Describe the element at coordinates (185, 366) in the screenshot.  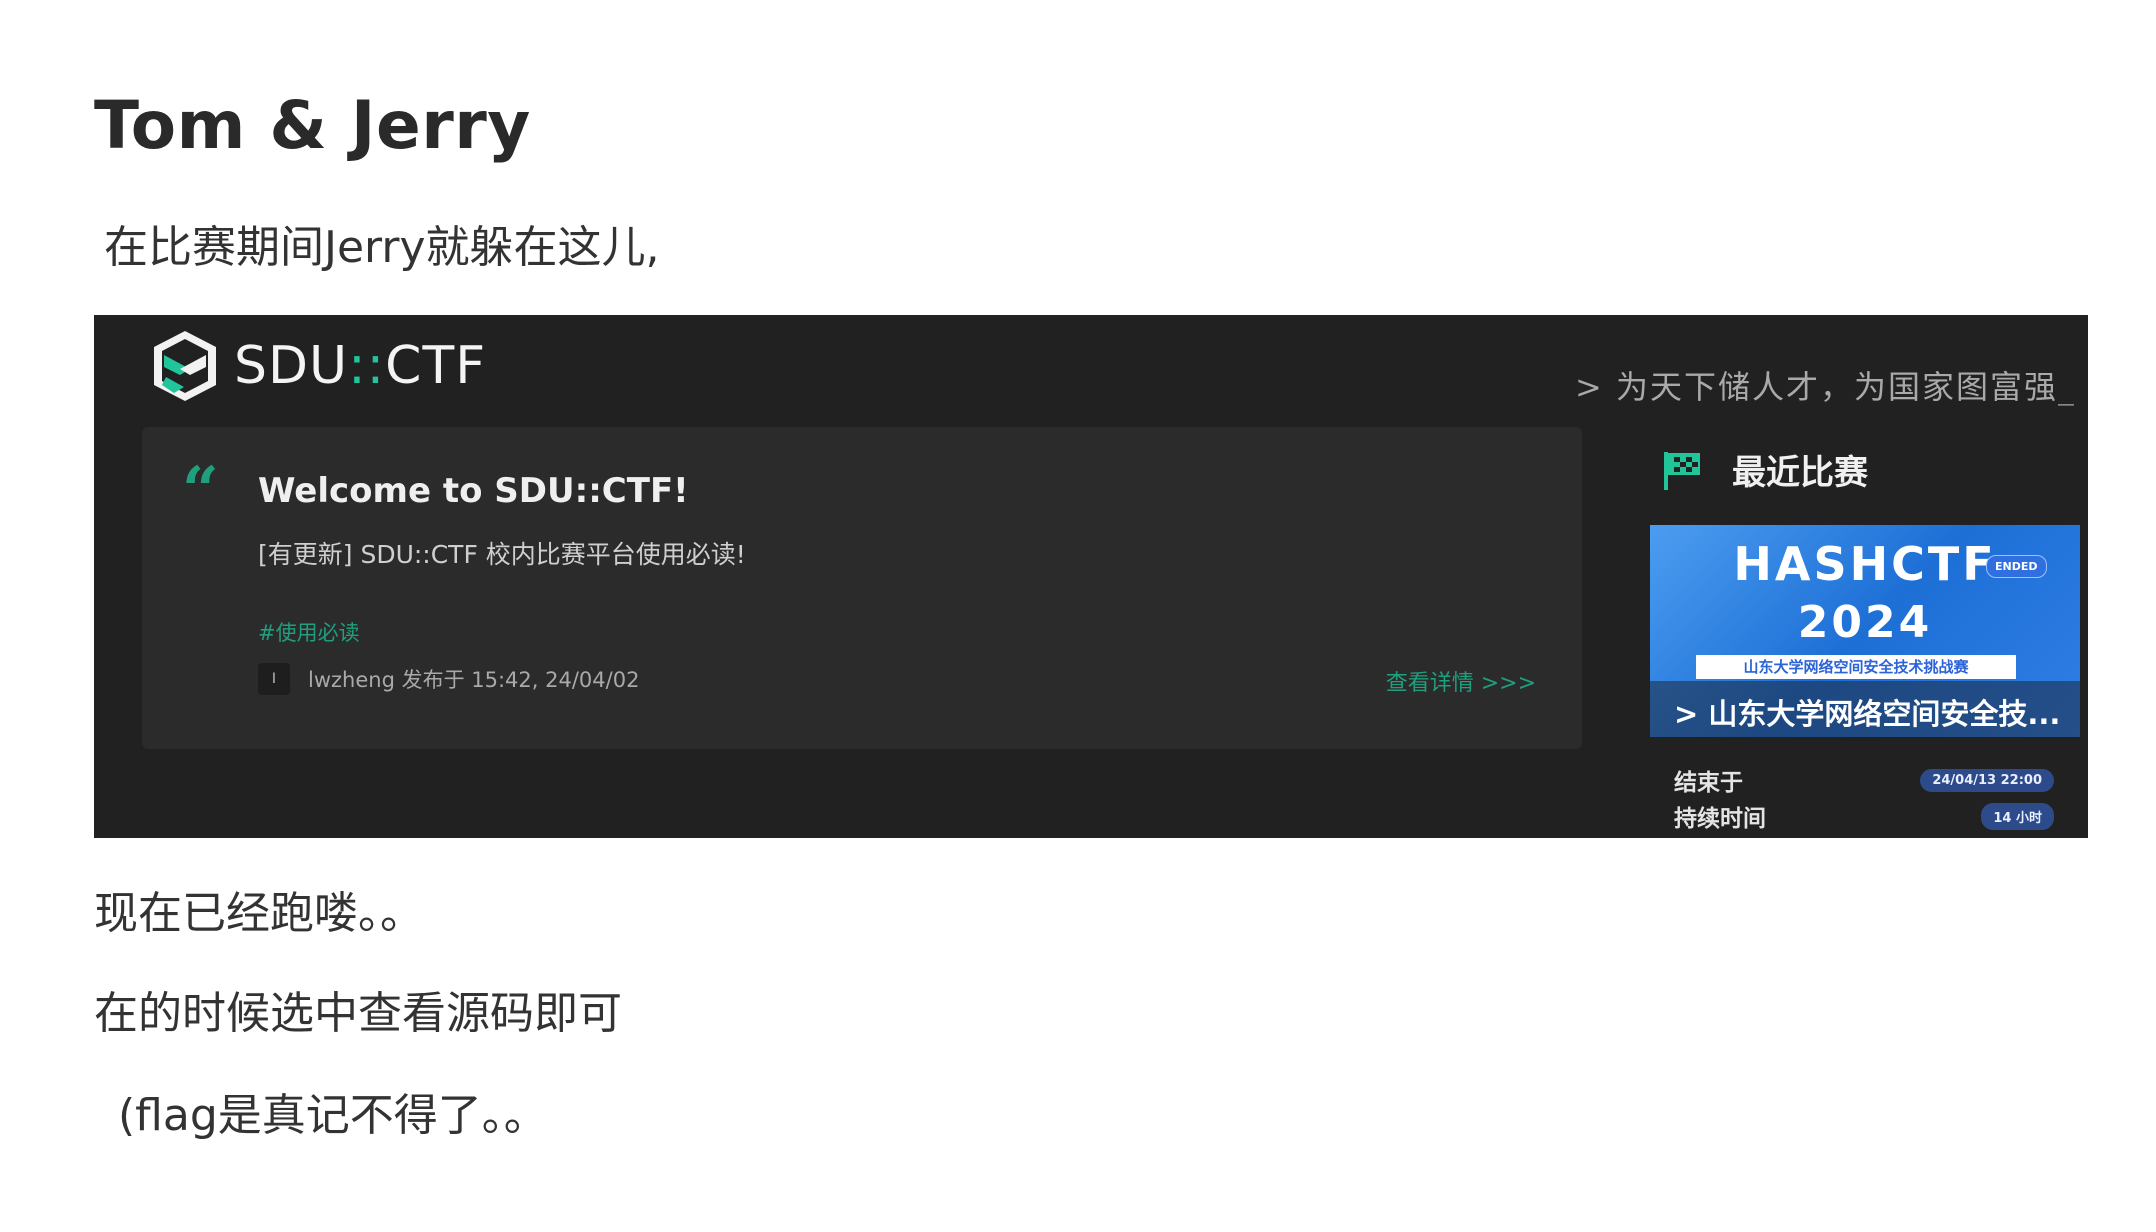
I see `sdu-ctf-logo-icon` at that location.